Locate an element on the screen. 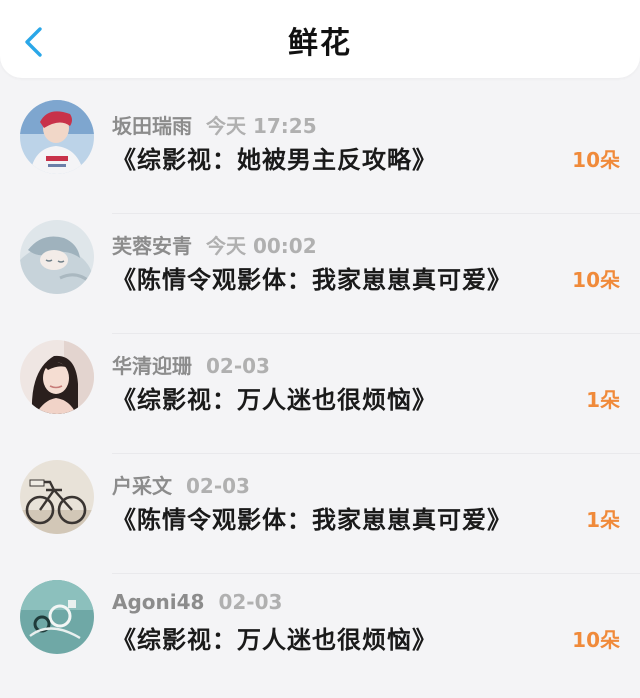 This screenshot has height=698, width=640. item-meta: 华清迎珊 02-03 is located at coordinates (191, 364).